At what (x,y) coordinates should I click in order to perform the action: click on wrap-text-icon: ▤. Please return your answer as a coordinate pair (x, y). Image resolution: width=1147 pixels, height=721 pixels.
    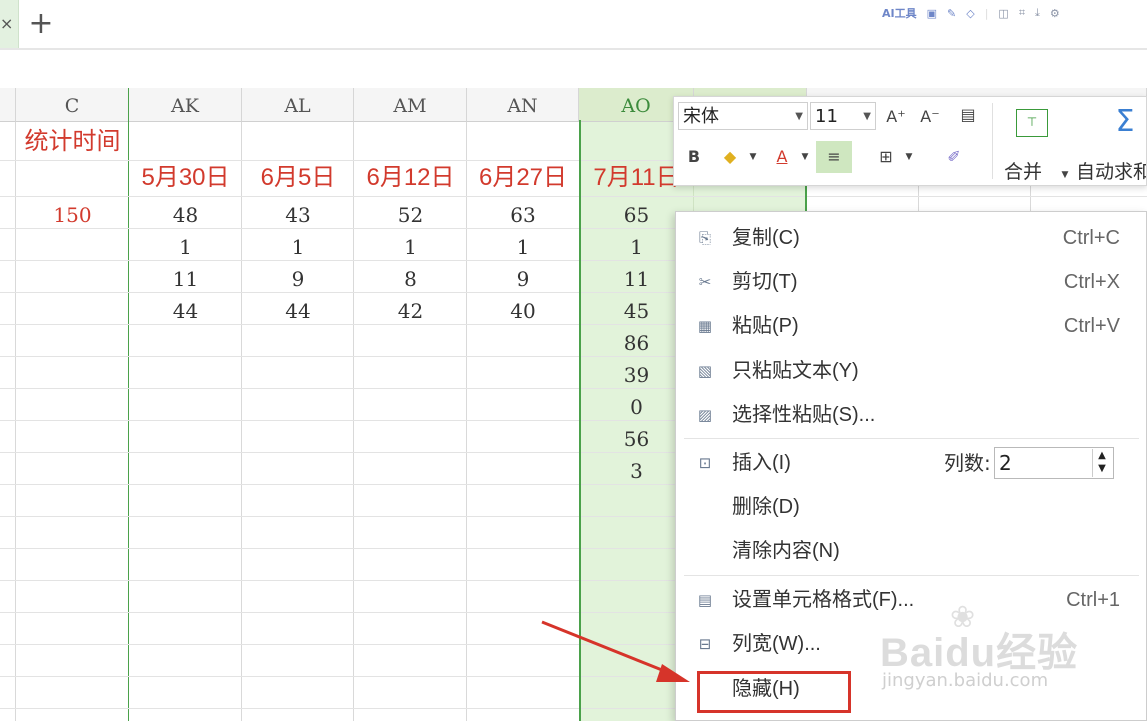
    Looking at the image, I should click on (968, 115).